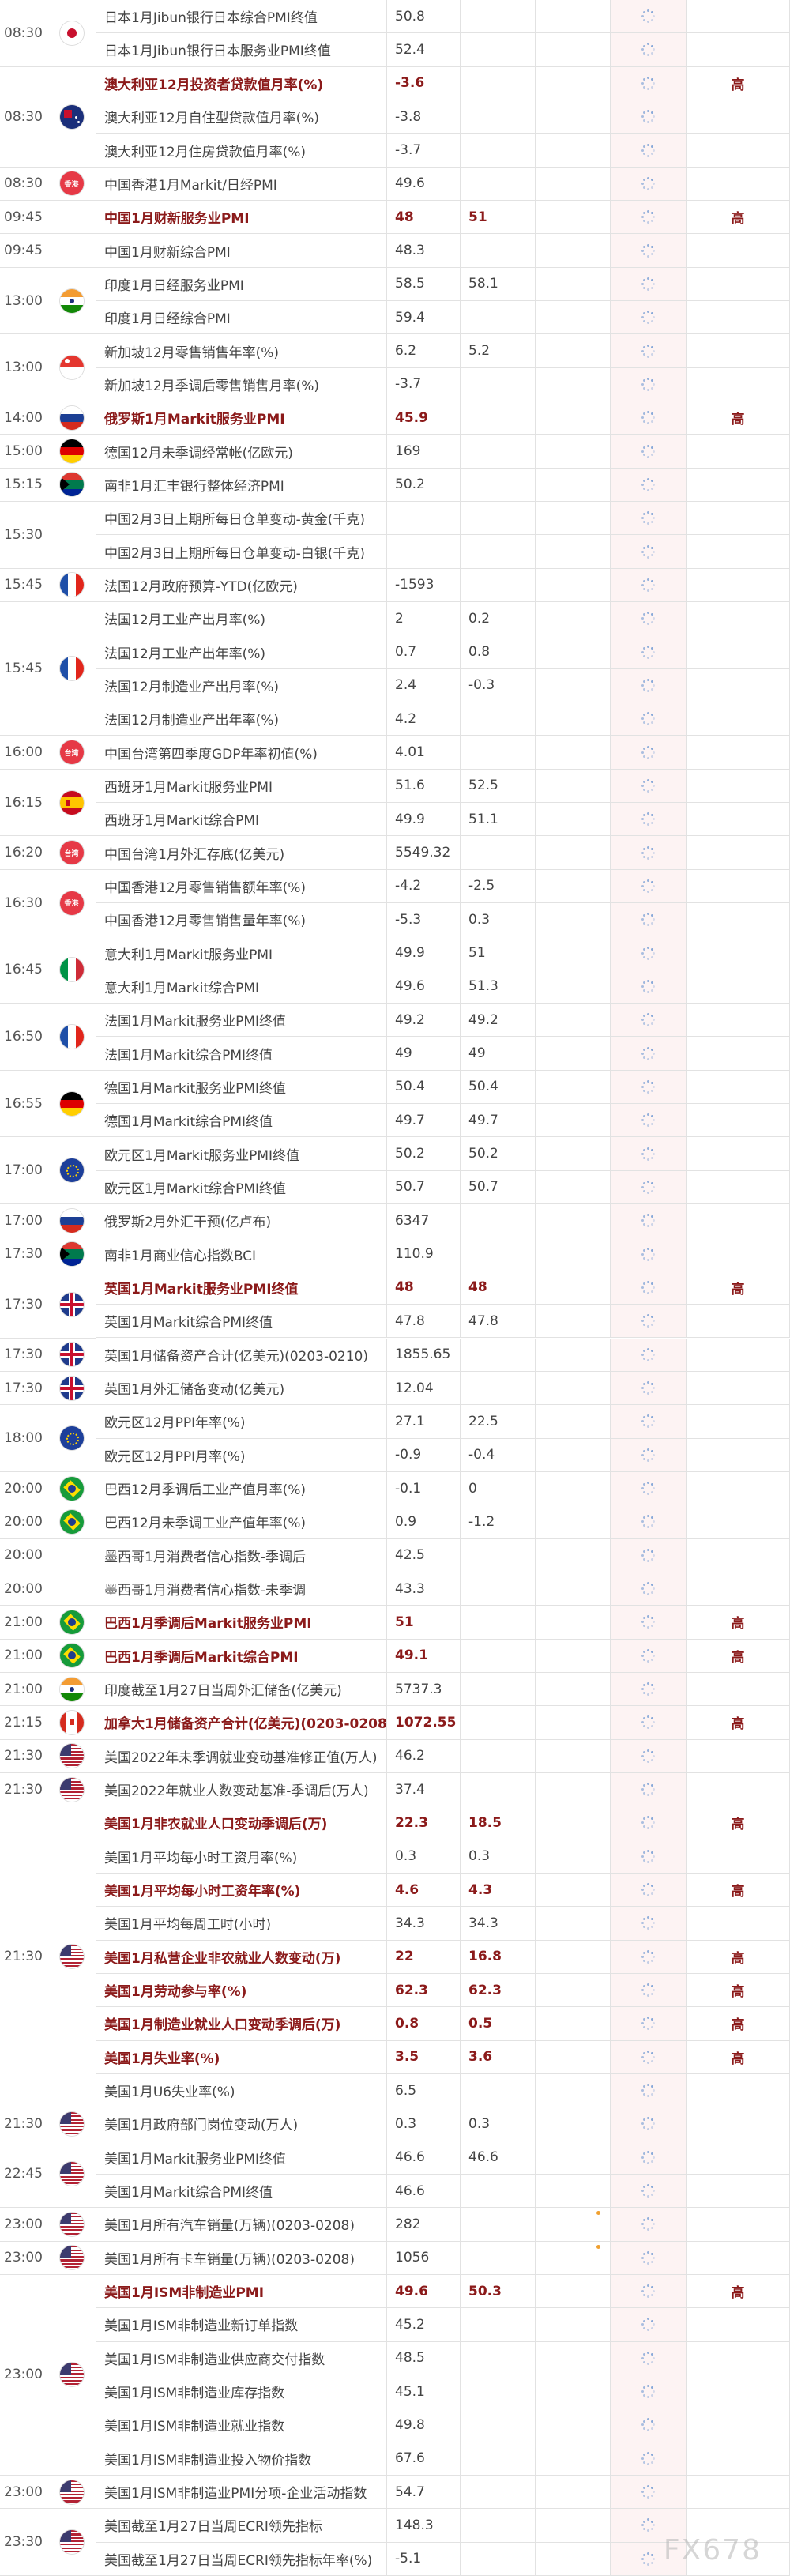 The image size is (790, 2576). I want to click on event-name: 美国1月政府部门岗位变动(万人), so click(242, 2124).